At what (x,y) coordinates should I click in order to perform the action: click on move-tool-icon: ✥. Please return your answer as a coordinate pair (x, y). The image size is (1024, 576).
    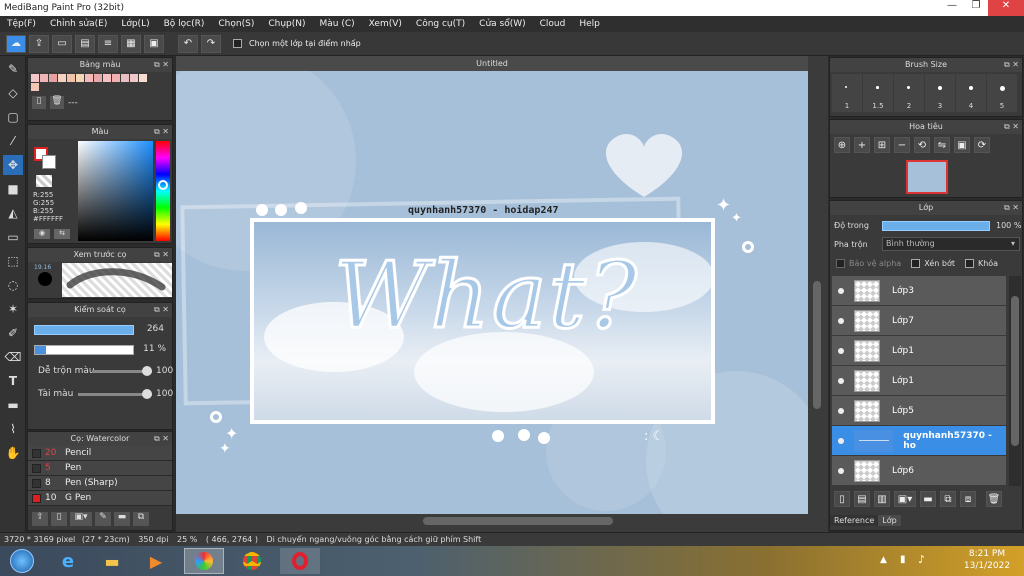
    Looking at the image, I should click on (13, 165).